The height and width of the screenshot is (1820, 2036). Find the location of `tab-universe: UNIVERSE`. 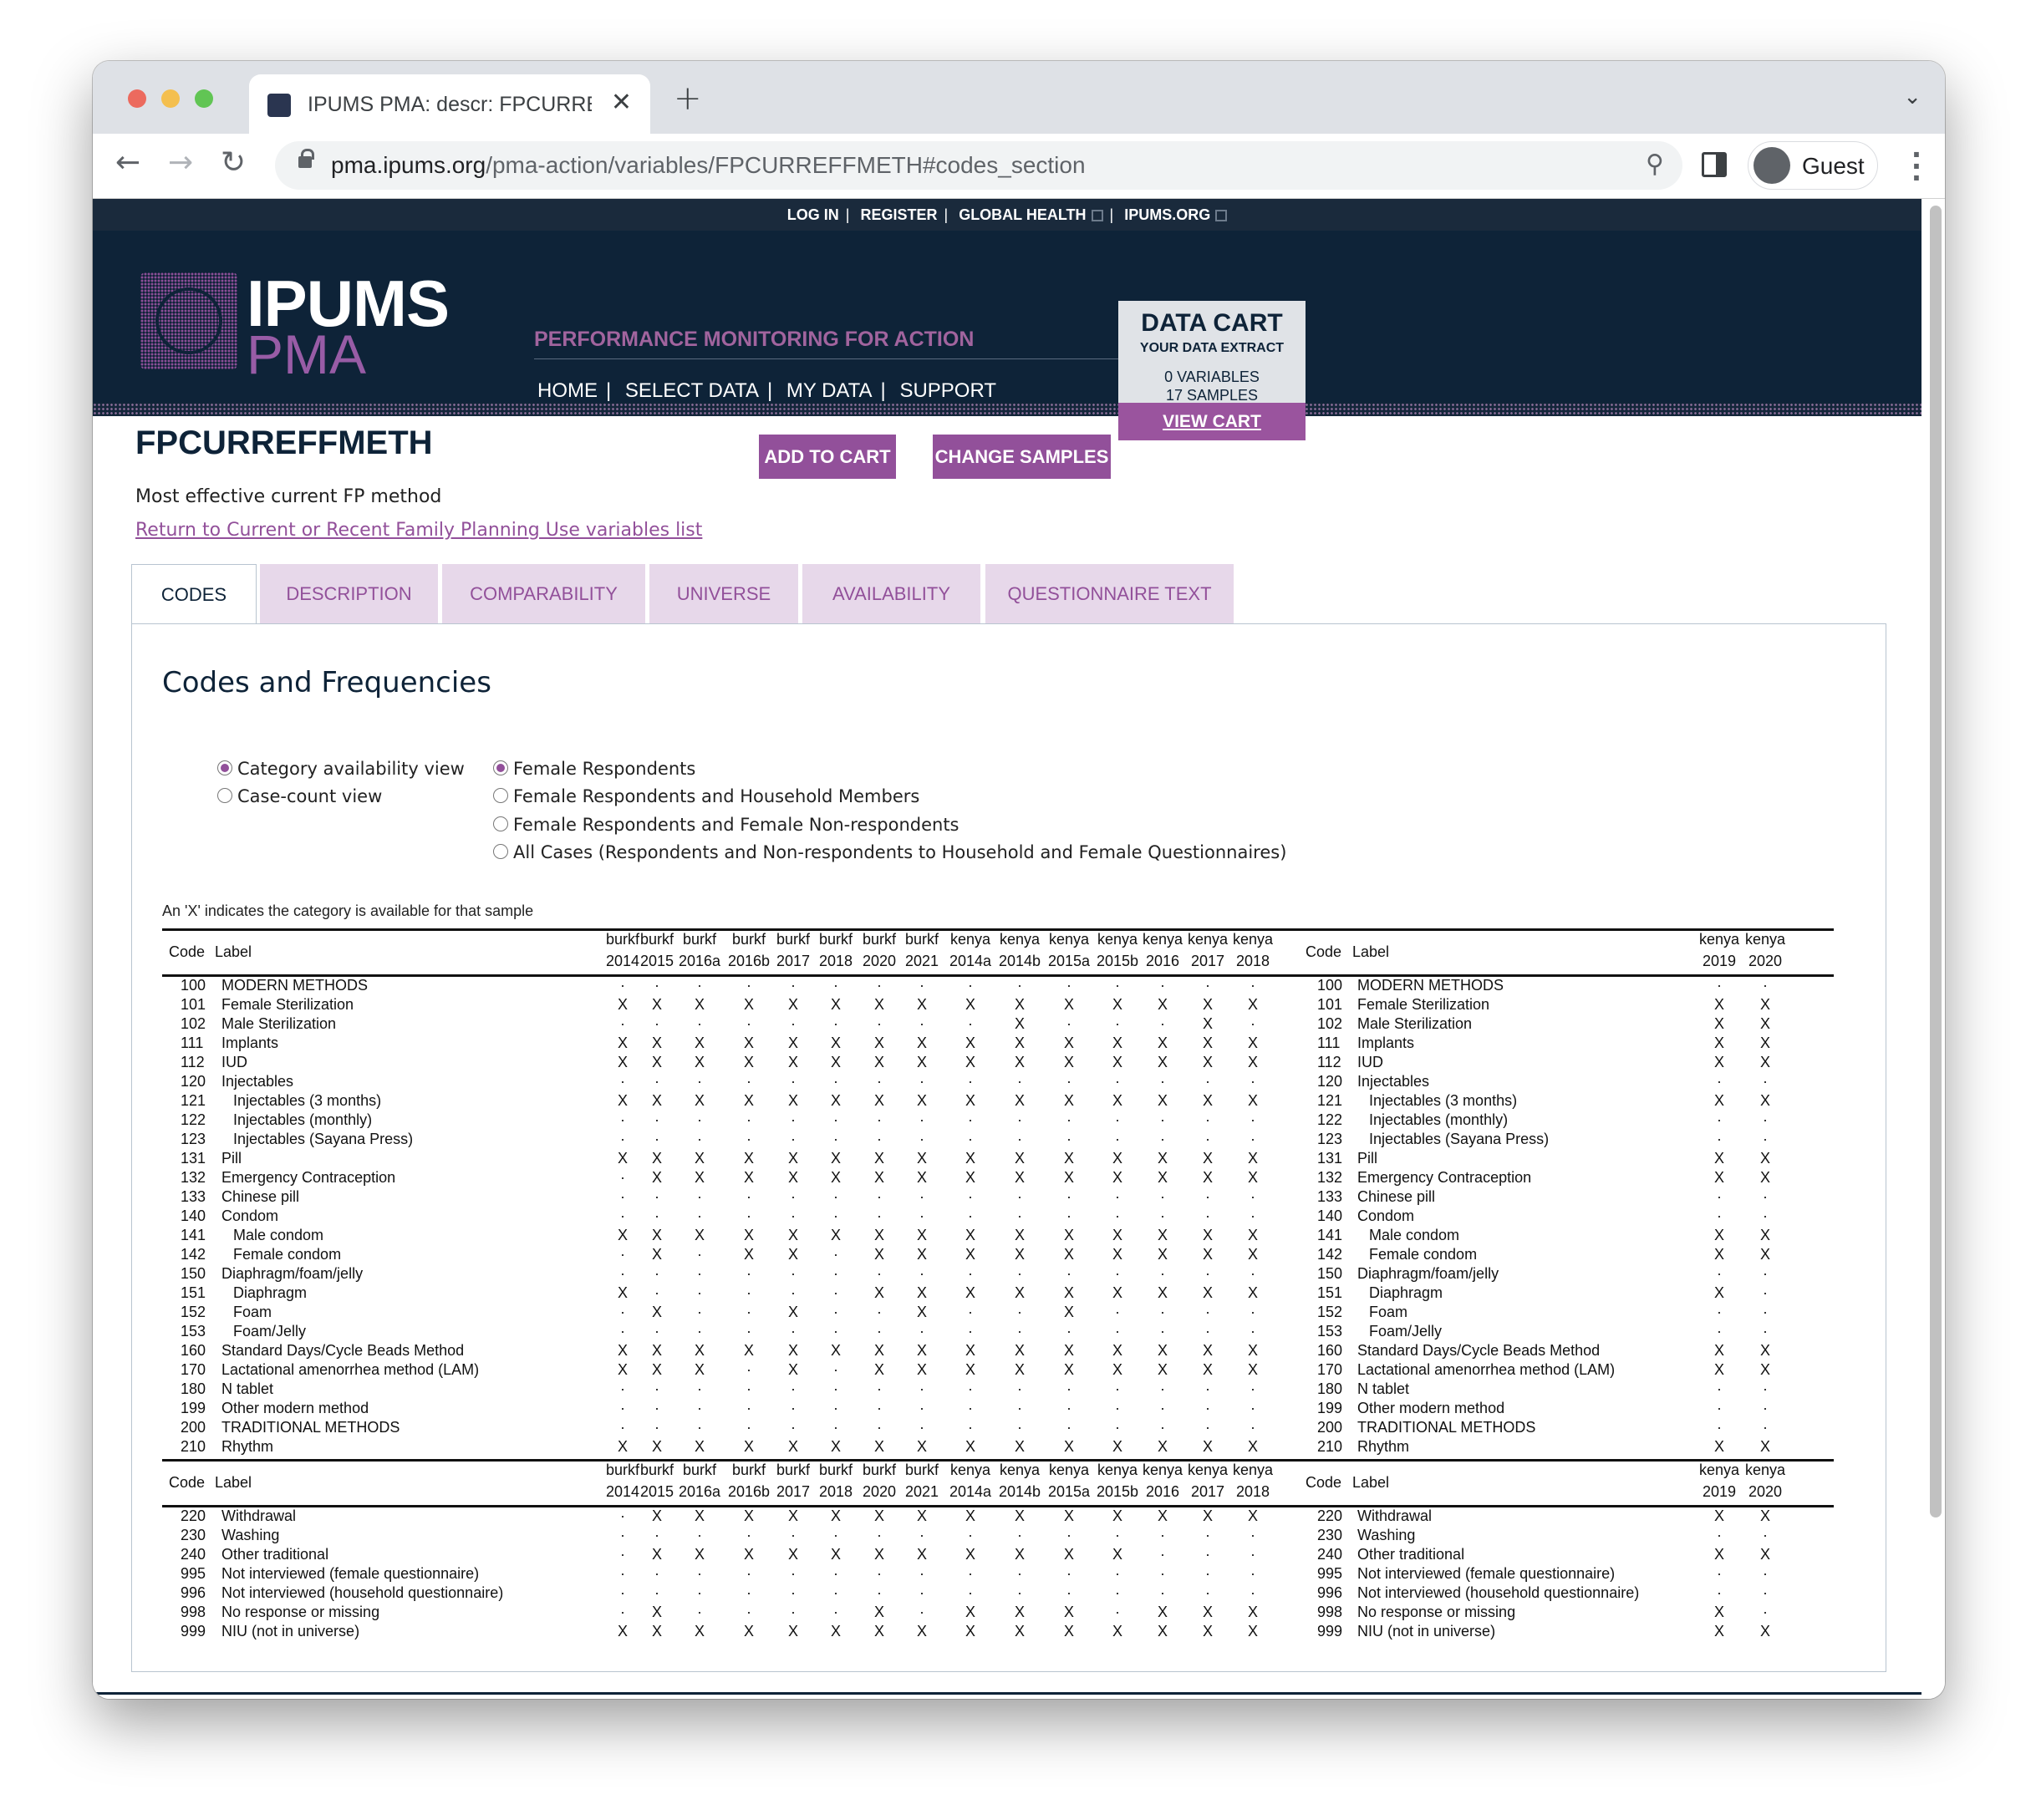

tab-universe: UNIVERSE is located at coordinates (723, 594).